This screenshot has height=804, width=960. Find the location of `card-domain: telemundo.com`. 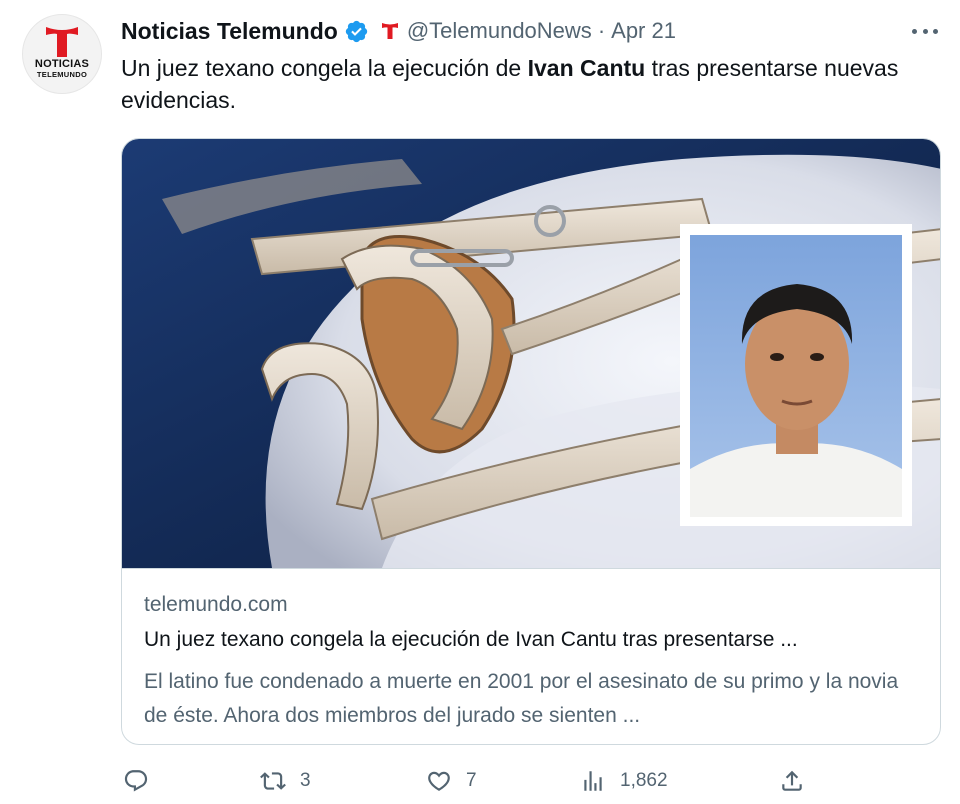

card-domain: telemundo.com is located at coordinates (216, 604).